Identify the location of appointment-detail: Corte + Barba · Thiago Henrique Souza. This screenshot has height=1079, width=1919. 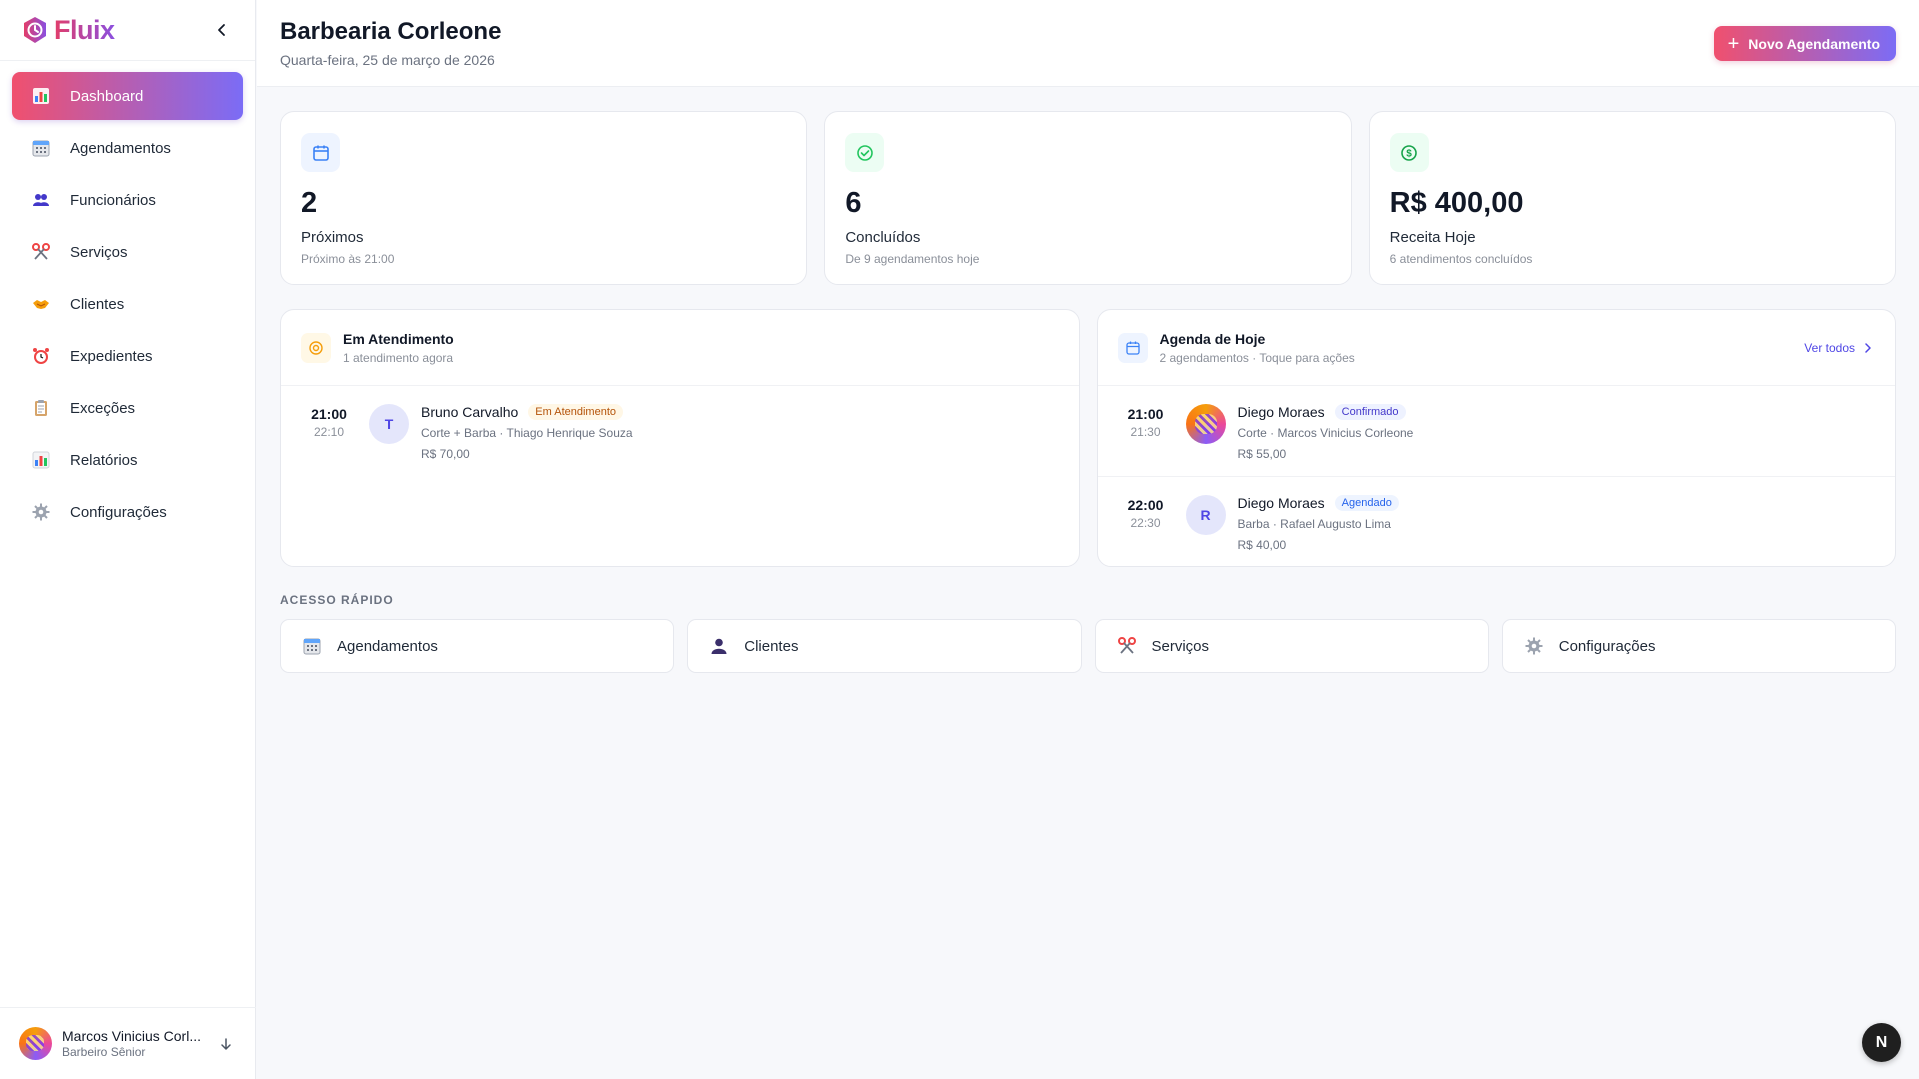
(527, 433).